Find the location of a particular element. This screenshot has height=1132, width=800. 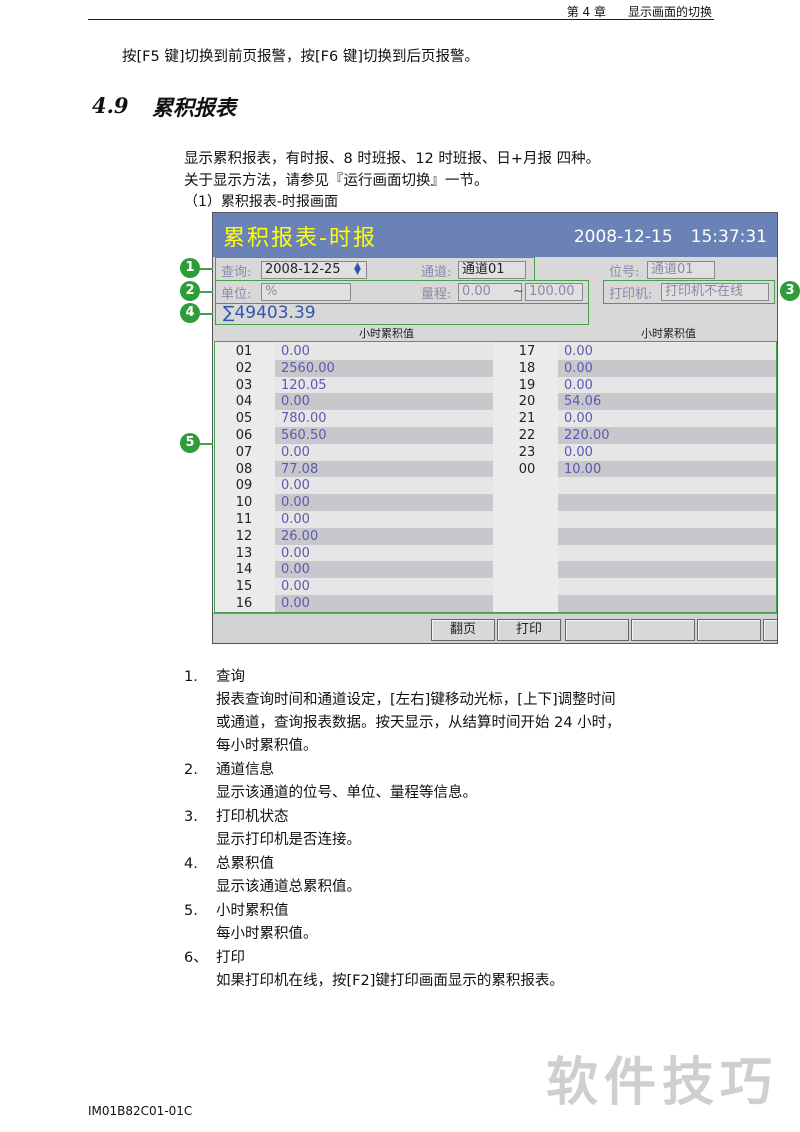

list-item-description: 显示该通道的位号、单位、量程等信息。 is located at coordinates (346, 793).